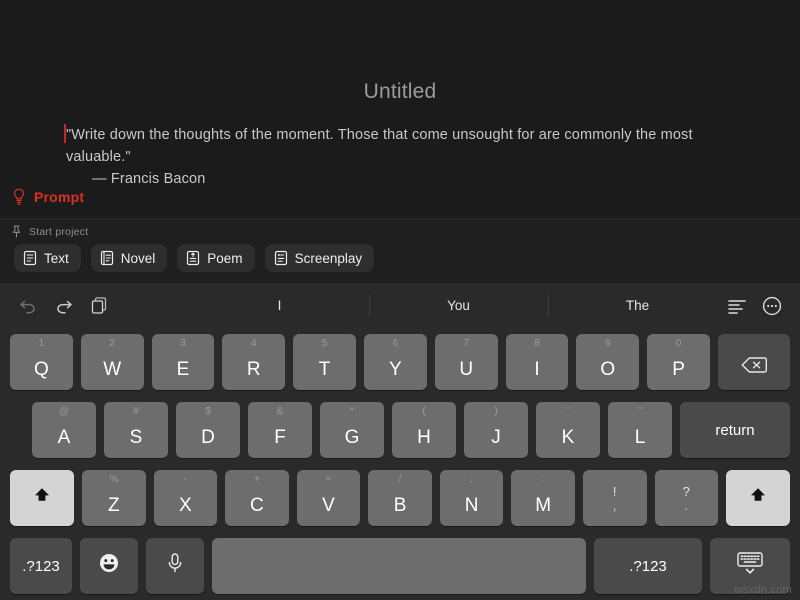 This screenshot has width=800, height=600. I want to click on key-return: return, so click(735, 430).